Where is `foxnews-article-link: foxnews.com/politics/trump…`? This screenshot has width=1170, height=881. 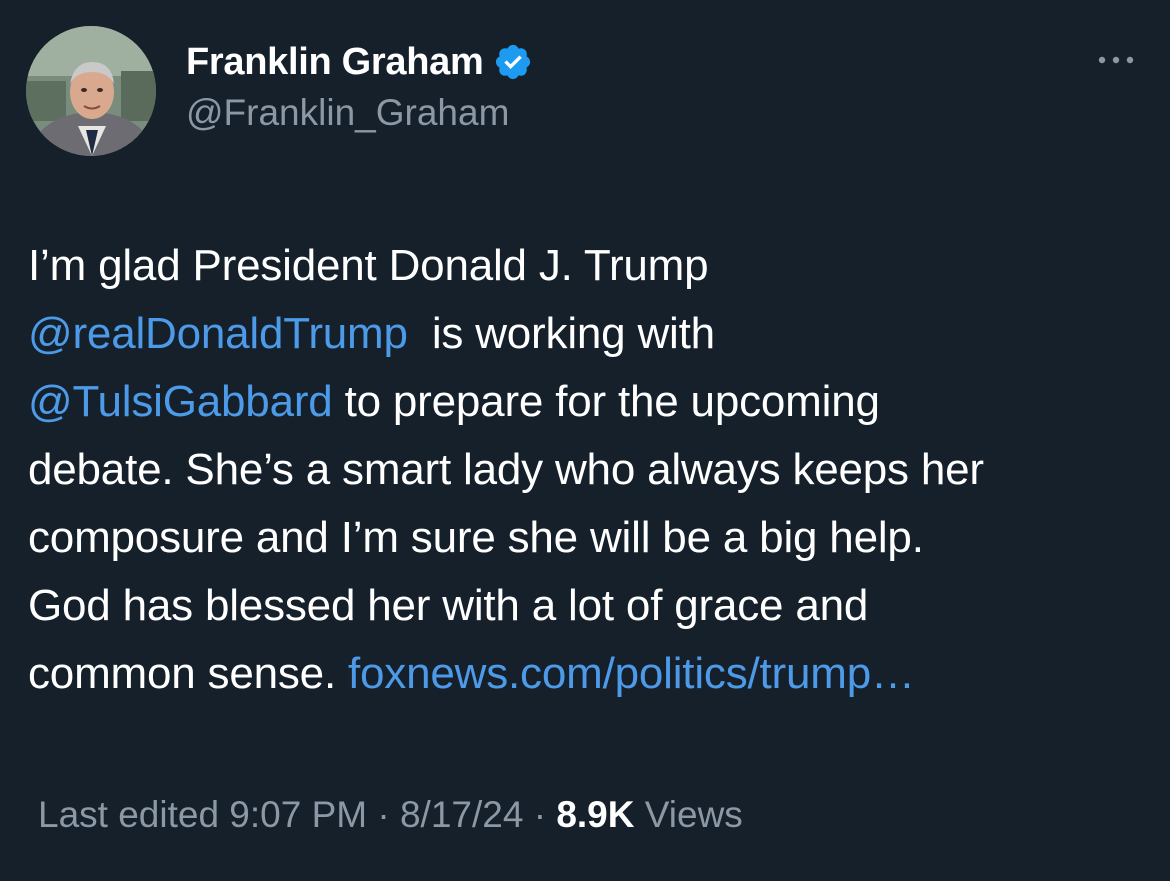
foxnews-article-link: foxnews.com/politics/trump… is located at coordinates (631, 673).